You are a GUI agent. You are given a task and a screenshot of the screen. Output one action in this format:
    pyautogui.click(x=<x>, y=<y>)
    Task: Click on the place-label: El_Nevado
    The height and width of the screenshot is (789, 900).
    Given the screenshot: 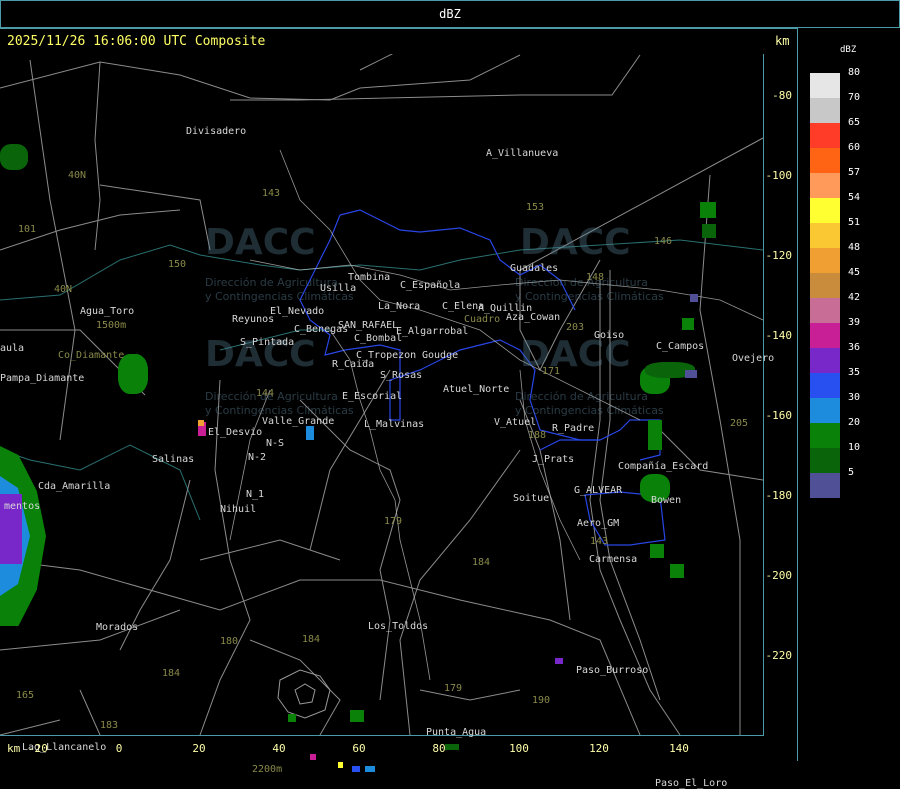 What is the action you would take?
    pyautogui.click(x=297, y=311)
    